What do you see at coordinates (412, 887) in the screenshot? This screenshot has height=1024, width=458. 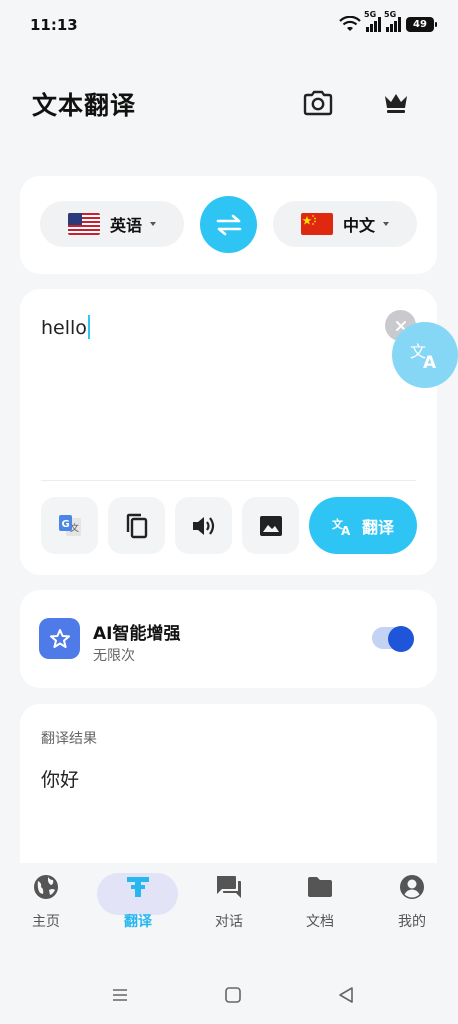 I see `profile-icon` at bounding box center [412, 887].